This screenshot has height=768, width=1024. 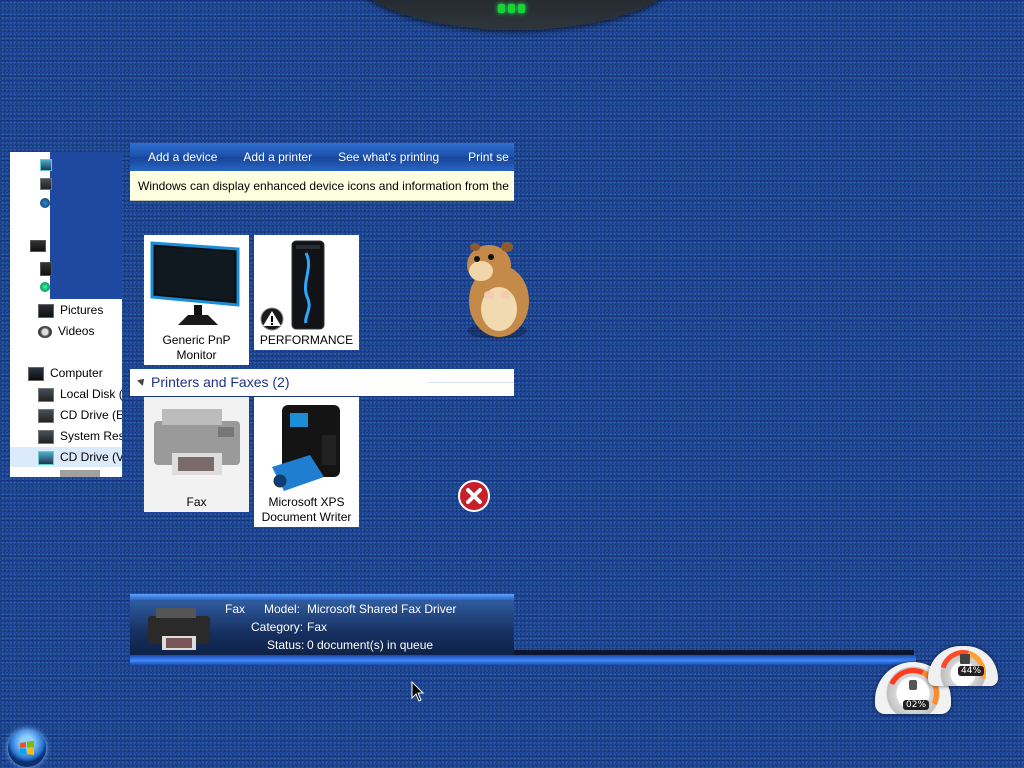 What do you see at coordinates (306, 517) in the screenshot?
I see `printer-label: Document Writer` at bounding box center [306, 517].